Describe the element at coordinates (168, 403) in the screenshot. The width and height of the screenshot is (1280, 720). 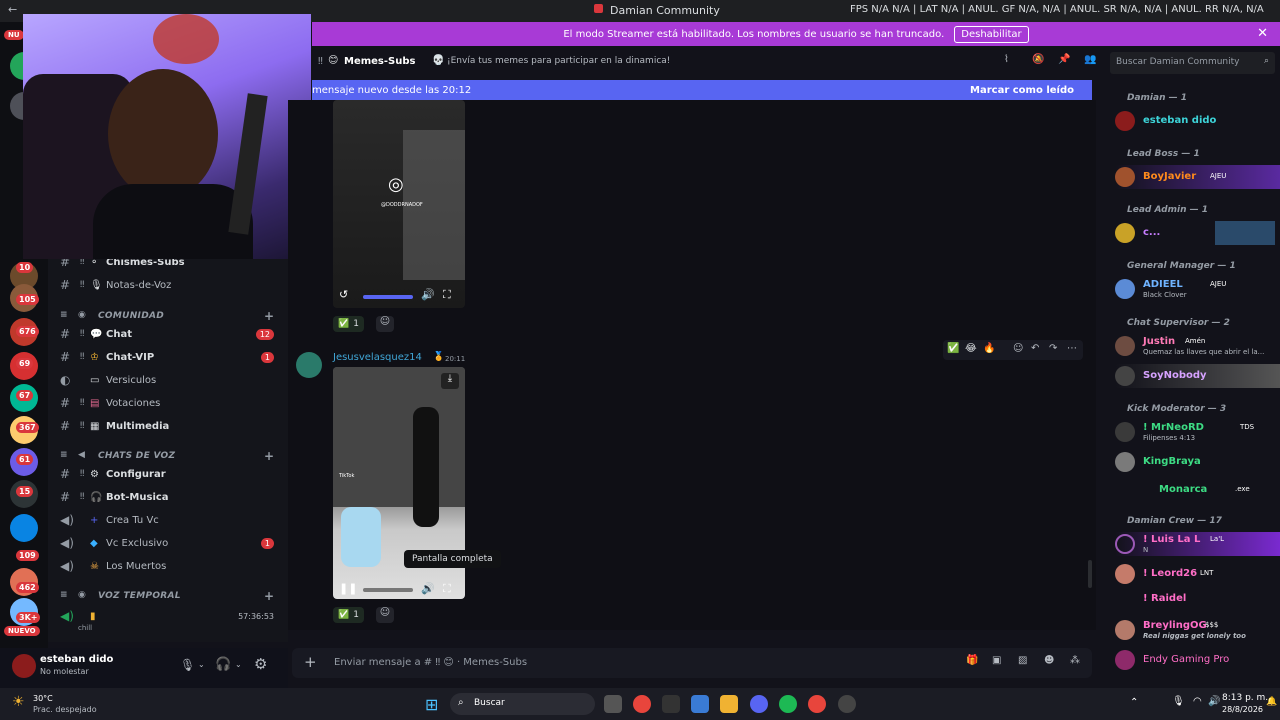
I see `channel-votaciones: # ‼ ▤ Votaciones` at that location.